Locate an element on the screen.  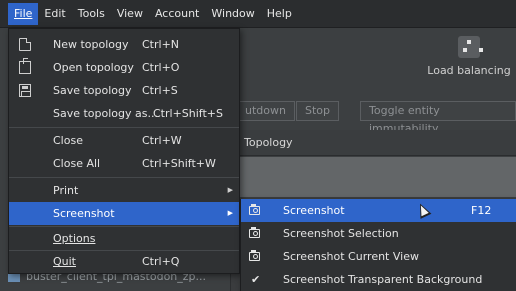
shutdown-button: utdown is located at coordinates (265, 111).